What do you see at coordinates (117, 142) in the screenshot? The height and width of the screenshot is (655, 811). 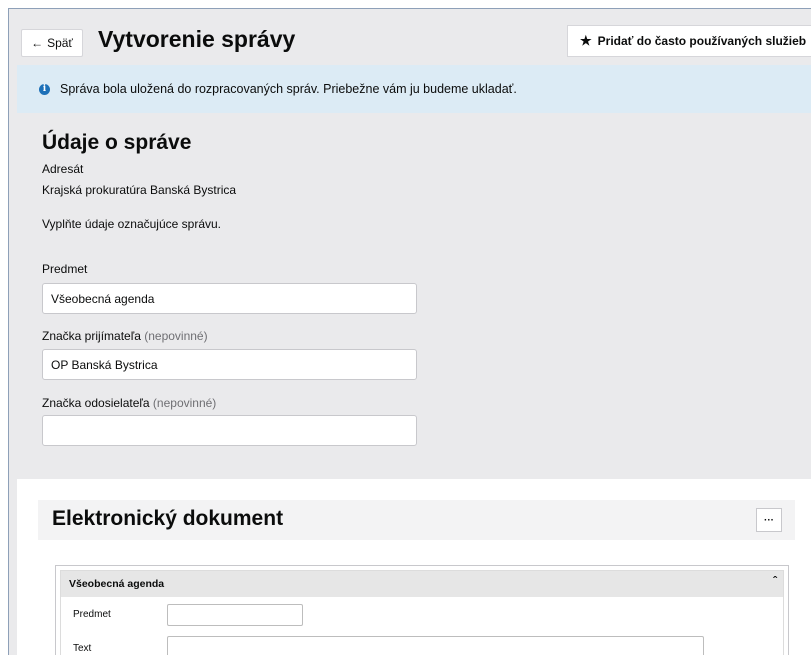 I see `message-details-title: Údaje o správe` at bounding box center [117, 142].